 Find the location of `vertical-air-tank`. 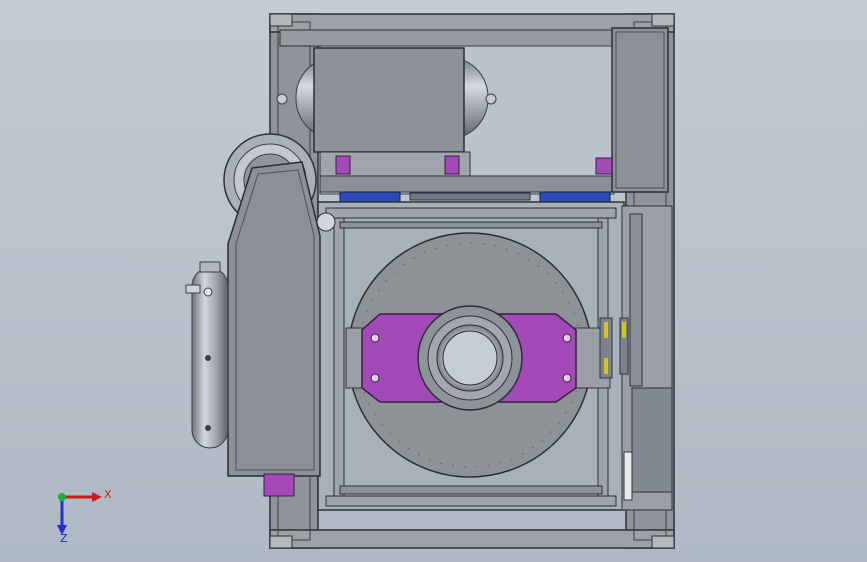

vertical-air-tank is located at coordinates (207, 355).